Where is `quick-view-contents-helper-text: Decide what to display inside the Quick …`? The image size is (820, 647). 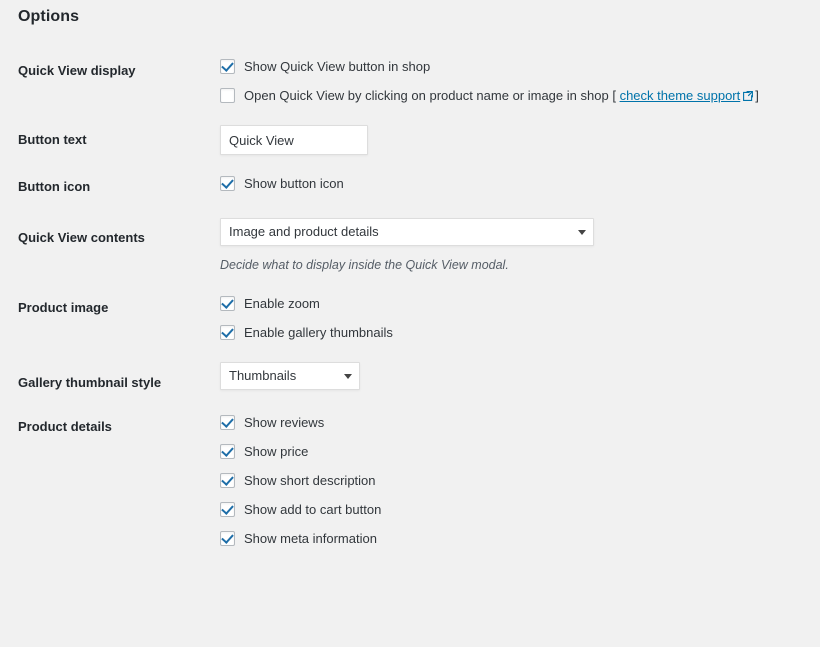
quick-view-contents-helper-text: Decide what to display inside the Quick … is located at coordinates (364, 265).